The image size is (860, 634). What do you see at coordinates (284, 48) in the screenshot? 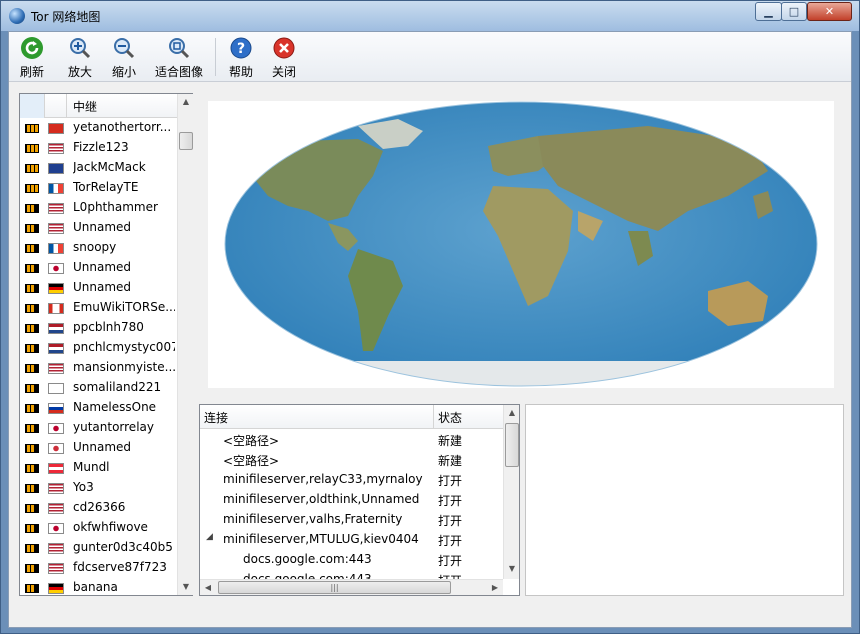
I see `close-icon` at bounding box center [284, 48].